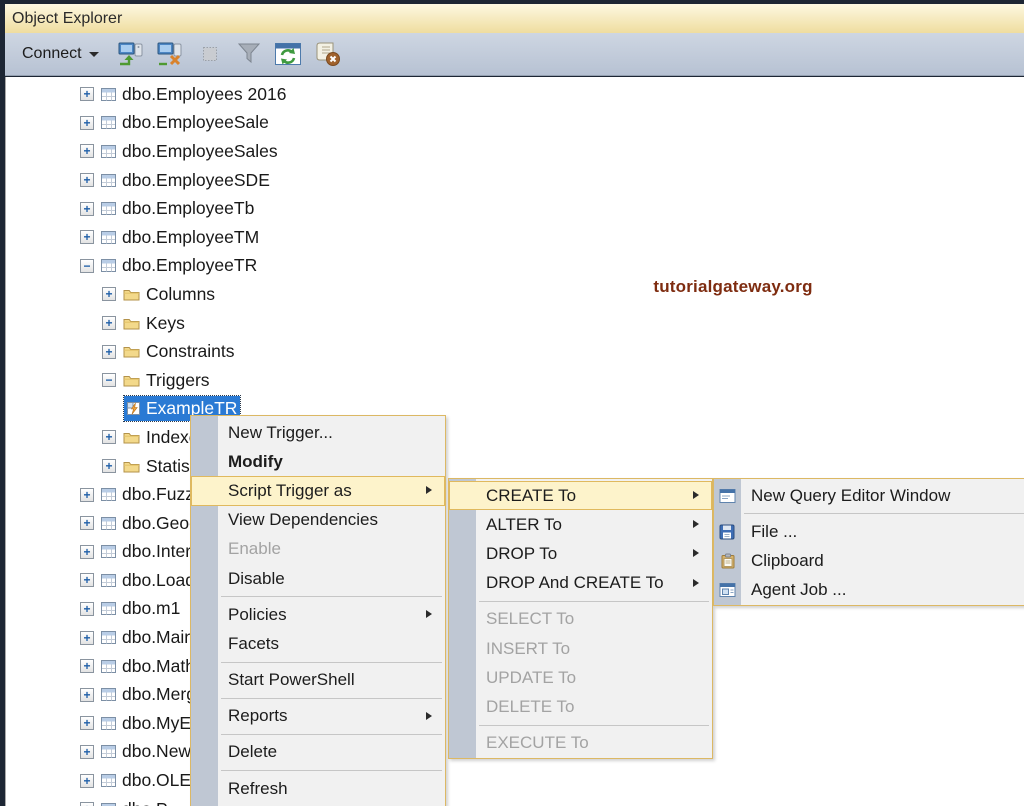  Describe the element at coordinates (318, 520) in the screenshot. I see `menu-item-view-dependencies: View Dependencies` at that location.